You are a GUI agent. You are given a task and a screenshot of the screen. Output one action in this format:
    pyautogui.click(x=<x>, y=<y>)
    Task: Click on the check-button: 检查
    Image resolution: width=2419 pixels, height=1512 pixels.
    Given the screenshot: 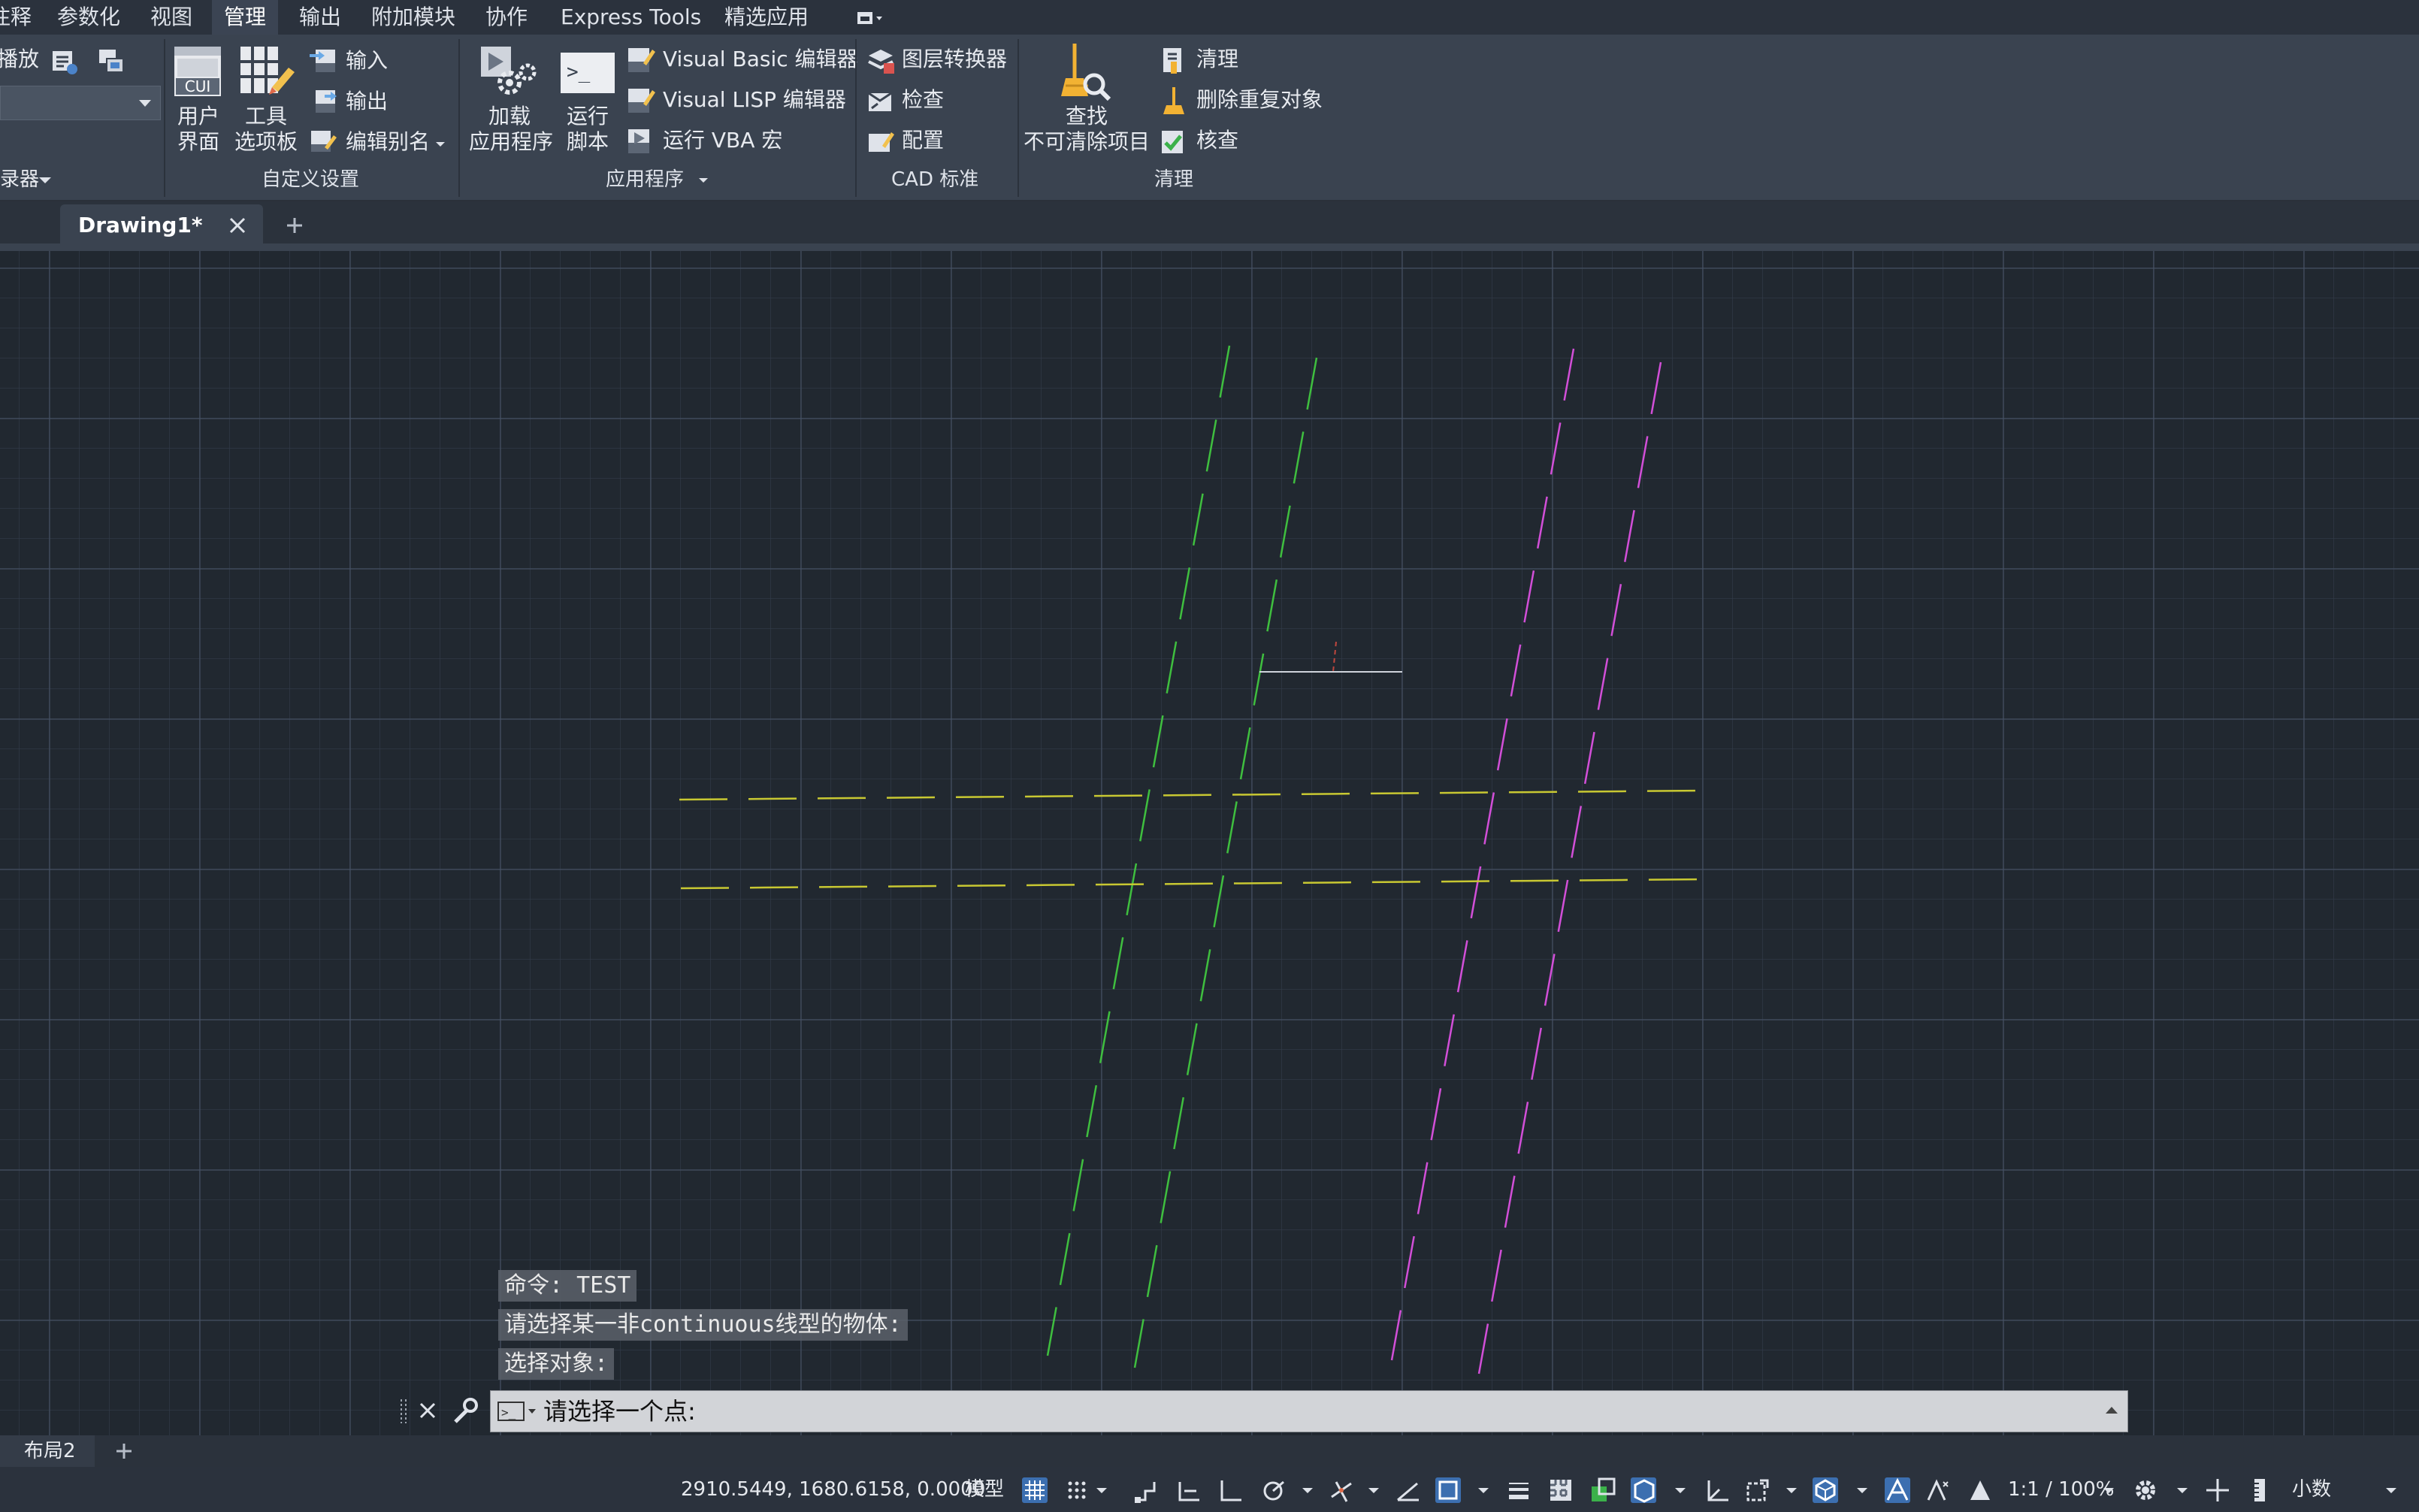 What is the action you would take?
    pyautogui.click(x=923, y=100)
    